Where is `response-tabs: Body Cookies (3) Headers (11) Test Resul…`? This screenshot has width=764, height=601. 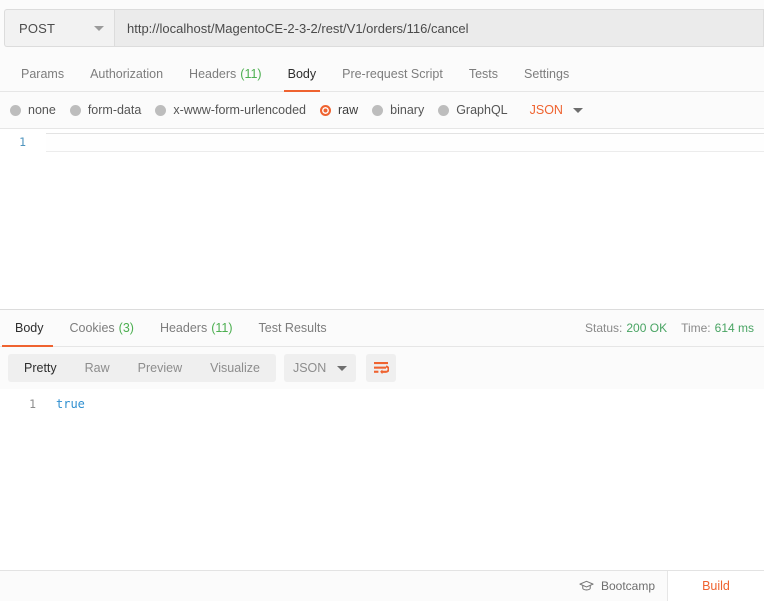
response-tabs: Body Cookies (3) Headers (11) Test Resul… is located at coordinates (170, 328).